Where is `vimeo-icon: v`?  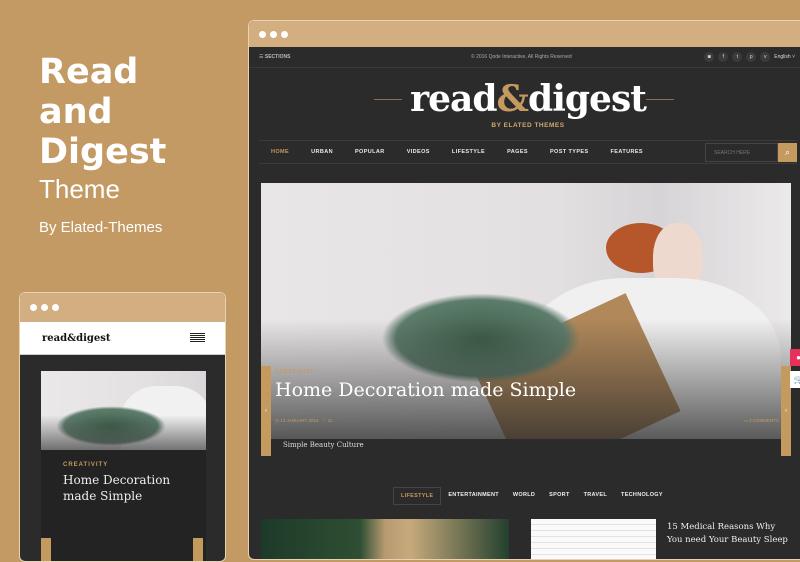 vimeo-icon: v is located at coordinates (765, 57).